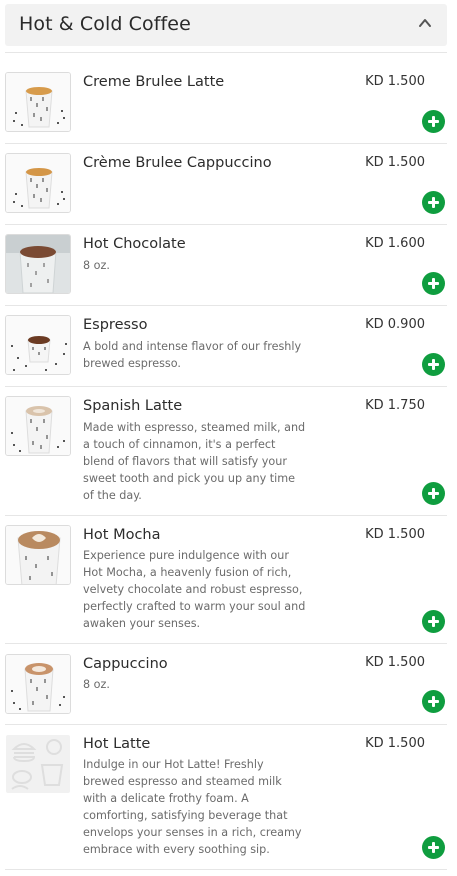  I want to click on item-name: Hot Chocolate, so click(134, 244).